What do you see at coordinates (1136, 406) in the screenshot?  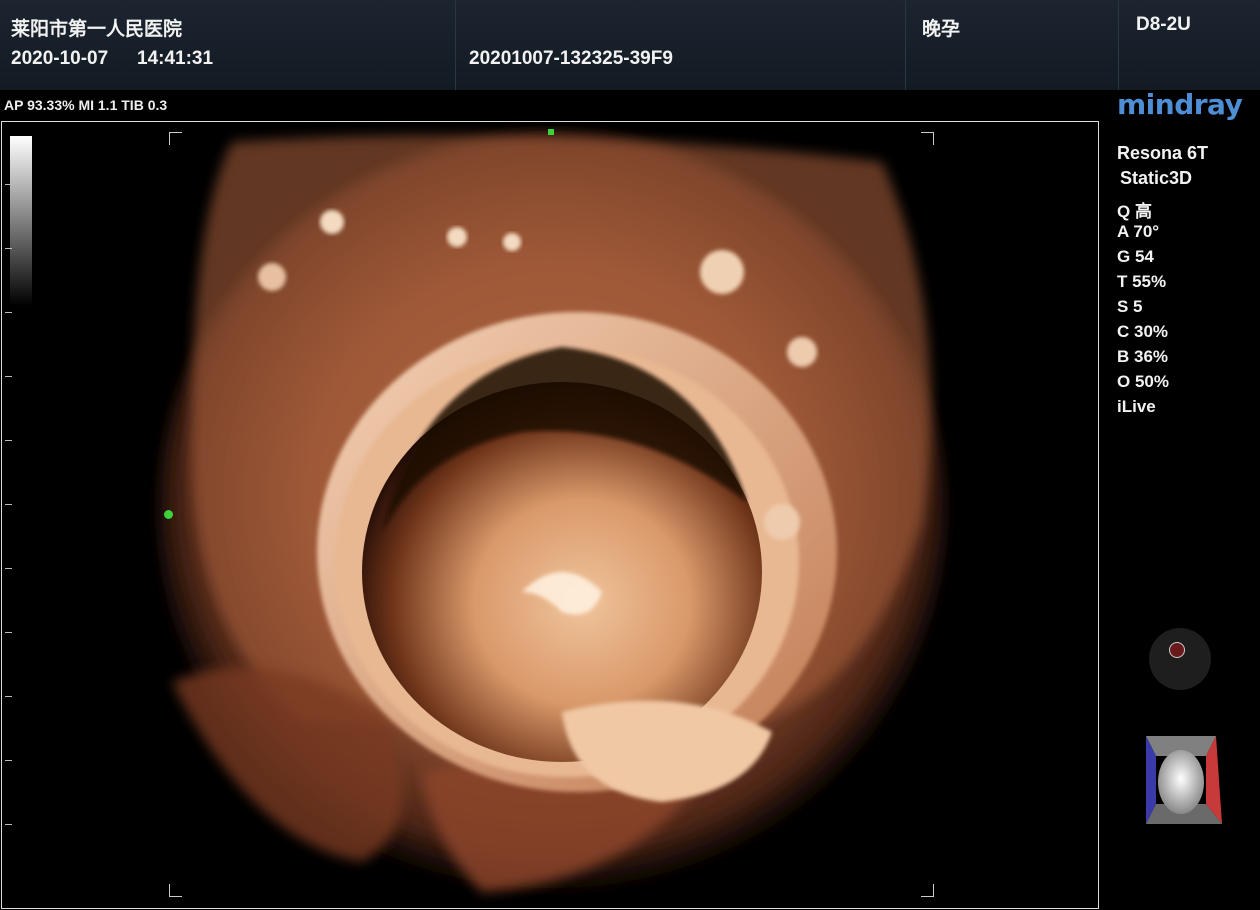 I see `param-ilive: iLive` at bounding box center [1136, 406].